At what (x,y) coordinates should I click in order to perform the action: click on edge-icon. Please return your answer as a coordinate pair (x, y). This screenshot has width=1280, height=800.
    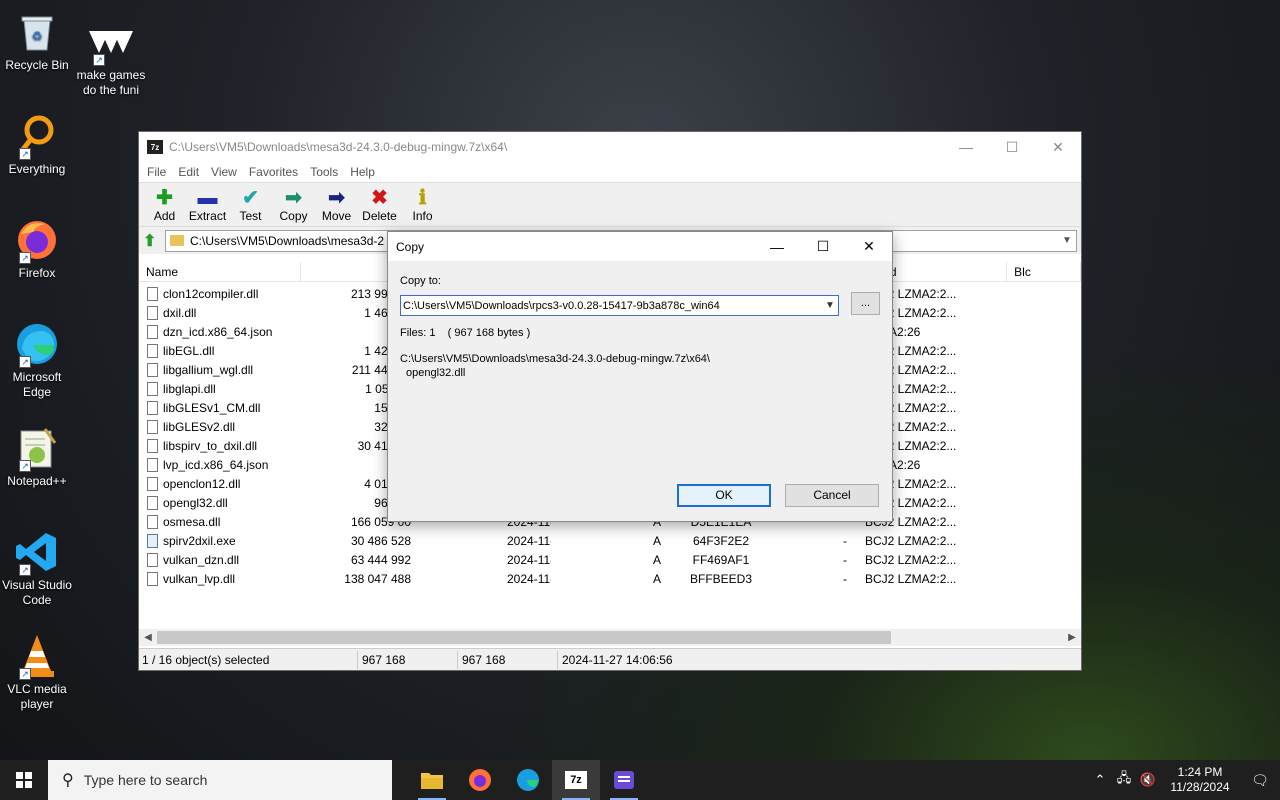
    Looking at the image, I should click on (528, 780).